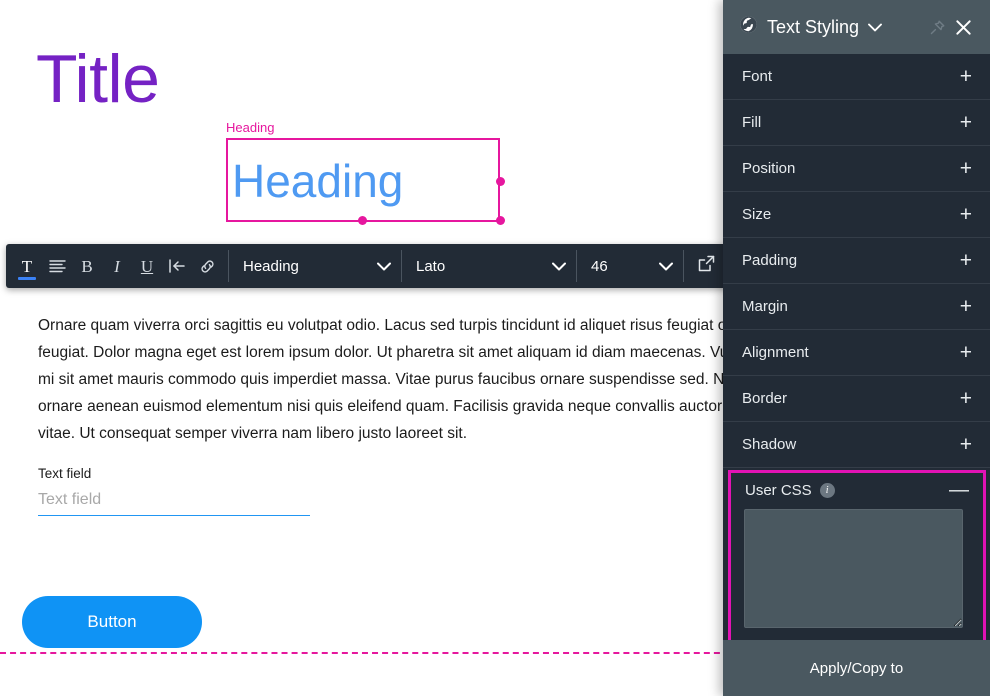 This screenshot has height=696, width=990. Describe the element at coordinates (856, 261) in the screenshot. I see `section-padding: Padding +` at that location.